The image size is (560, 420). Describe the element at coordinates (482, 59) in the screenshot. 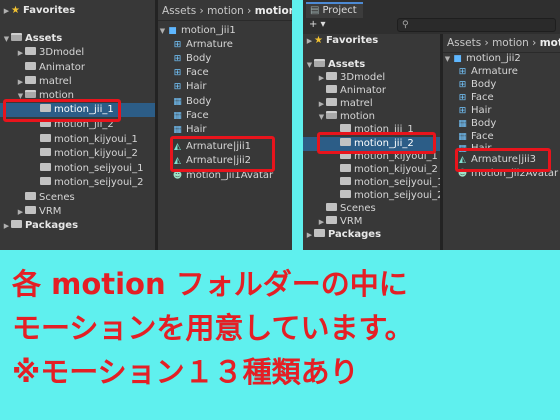

I see `file-item-prefab: ▼ ■ motion_jii2` at that location.